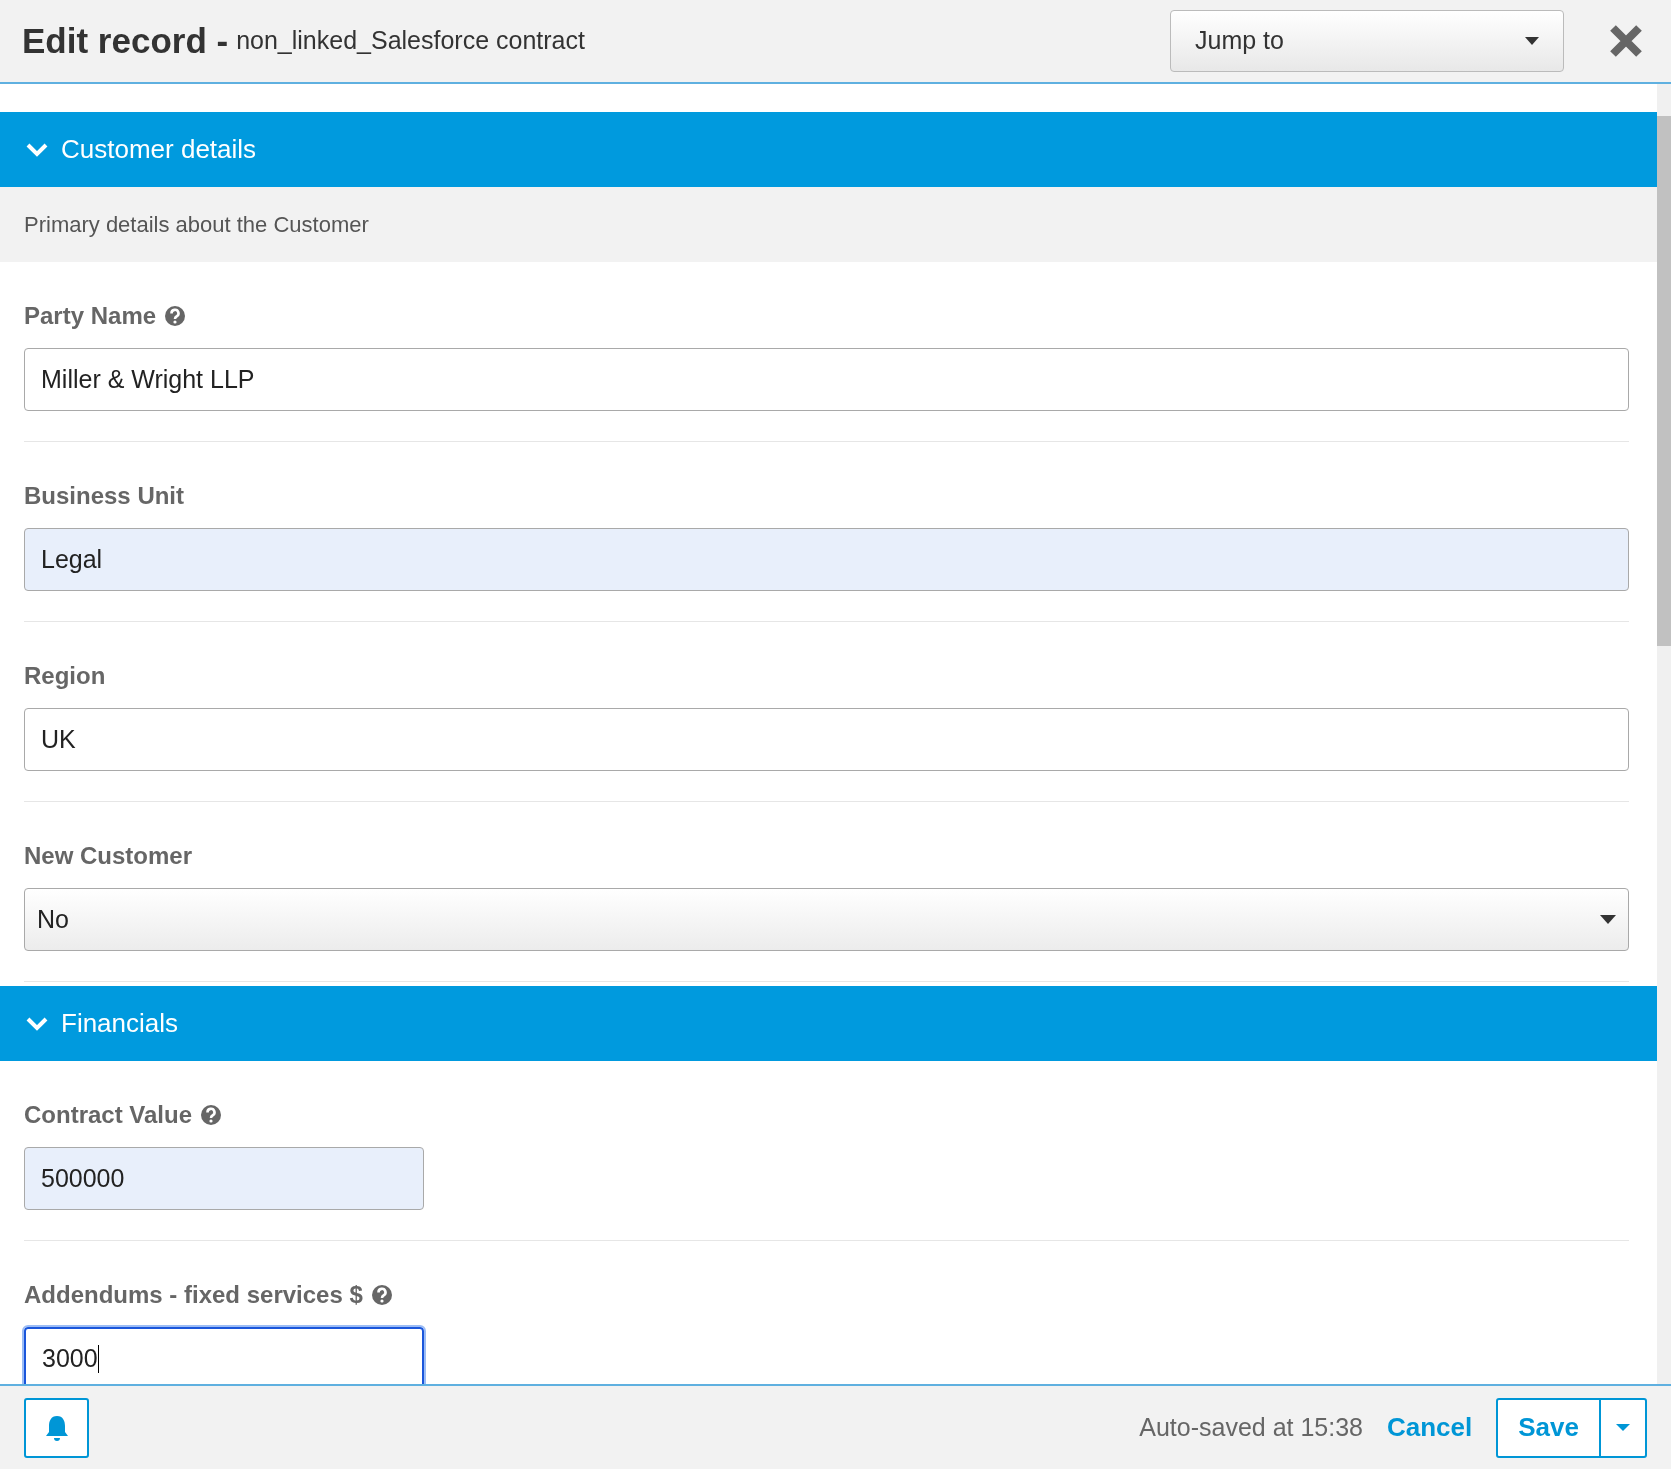  What do you see at coordinates (65, 676) in the screenshot?
I see `field-label: Region` at bounding box center [65, 676].